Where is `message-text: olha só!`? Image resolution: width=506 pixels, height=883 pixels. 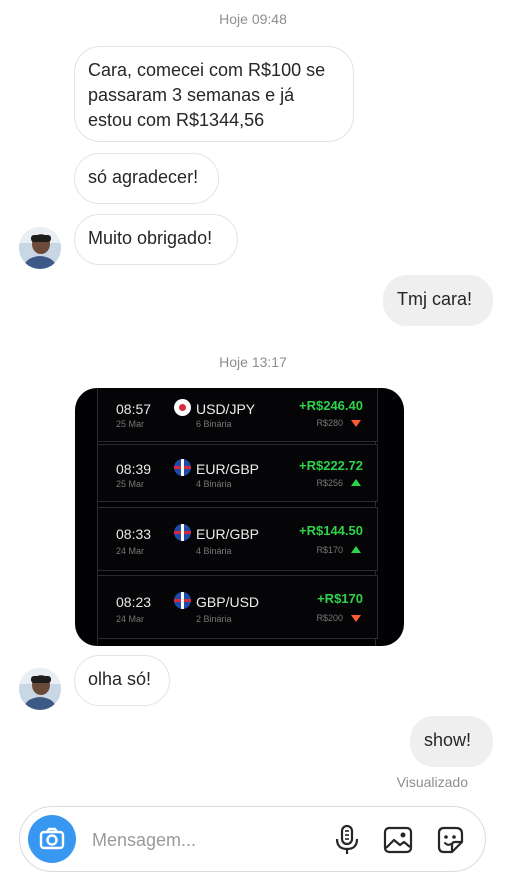 message-text: olha só! is located at coordinates (120, 679).